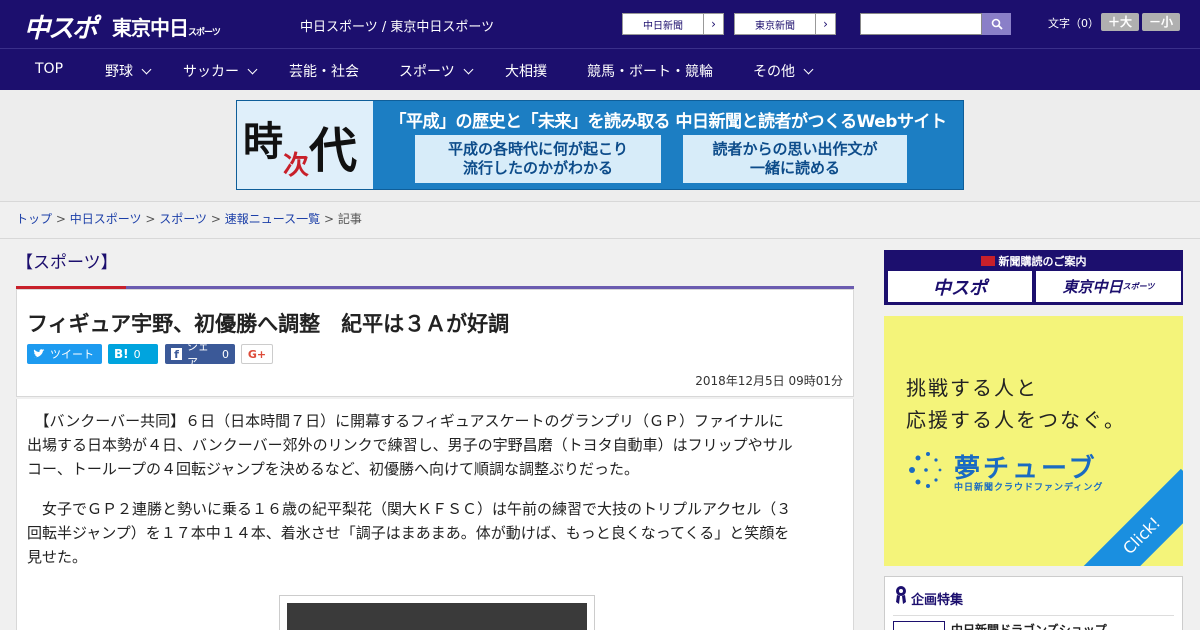 This screenshot has height=630, width=1200. Describe the element at coordinates (794, 168) in the screenshot. I see `banner-box-2-line2: 一緒に読める` at that location.